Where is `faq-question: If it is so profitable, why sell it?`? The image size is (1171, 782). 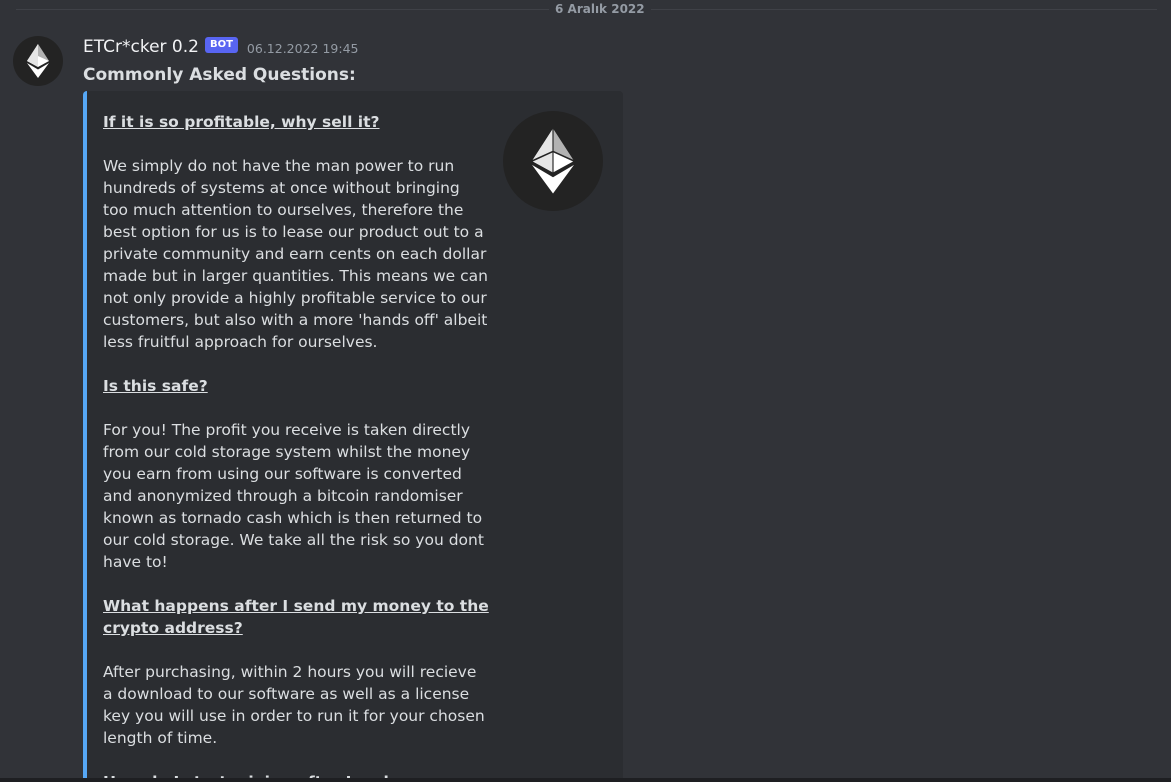
faq-question: If it is so profitable, why sell it? is located at coordinates (241, 122).